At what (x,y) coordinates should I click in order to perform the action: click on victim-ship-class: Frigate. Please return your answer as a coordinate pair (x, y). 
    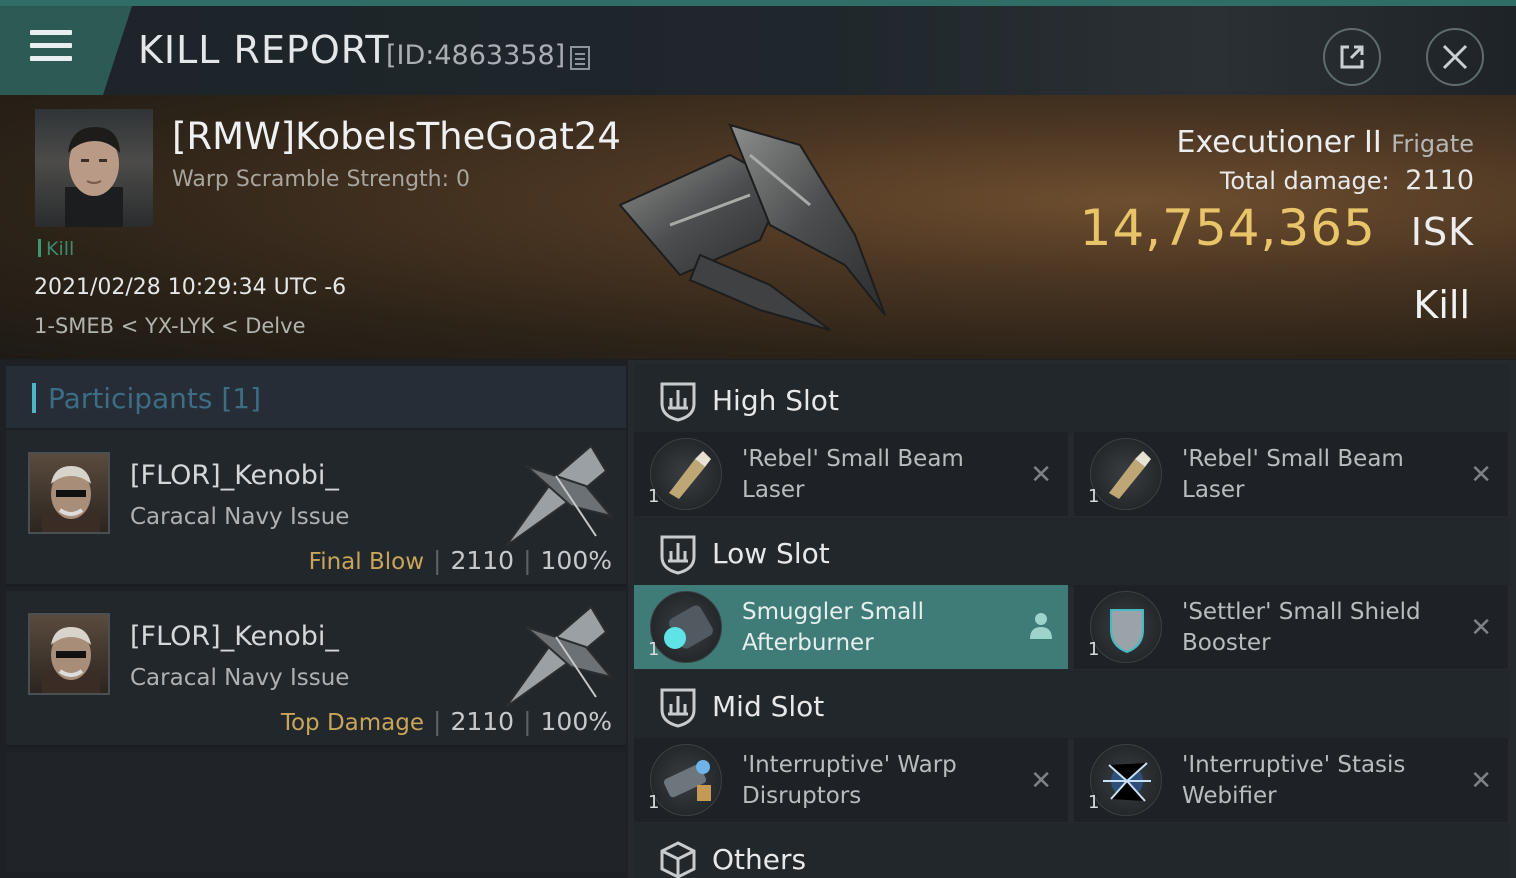
    Looking at the image, I should click on (1432, 144).